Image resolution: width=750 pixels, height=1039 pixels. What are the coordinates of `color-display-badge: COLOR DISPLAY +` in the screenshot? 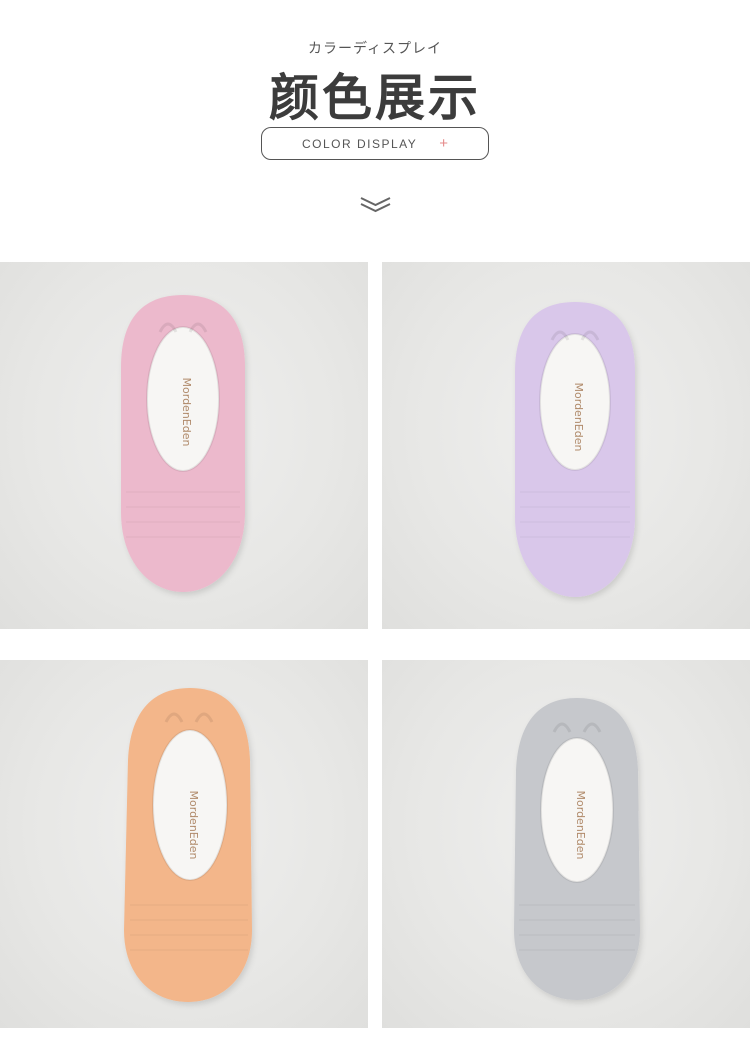 It's located at (375, 143).